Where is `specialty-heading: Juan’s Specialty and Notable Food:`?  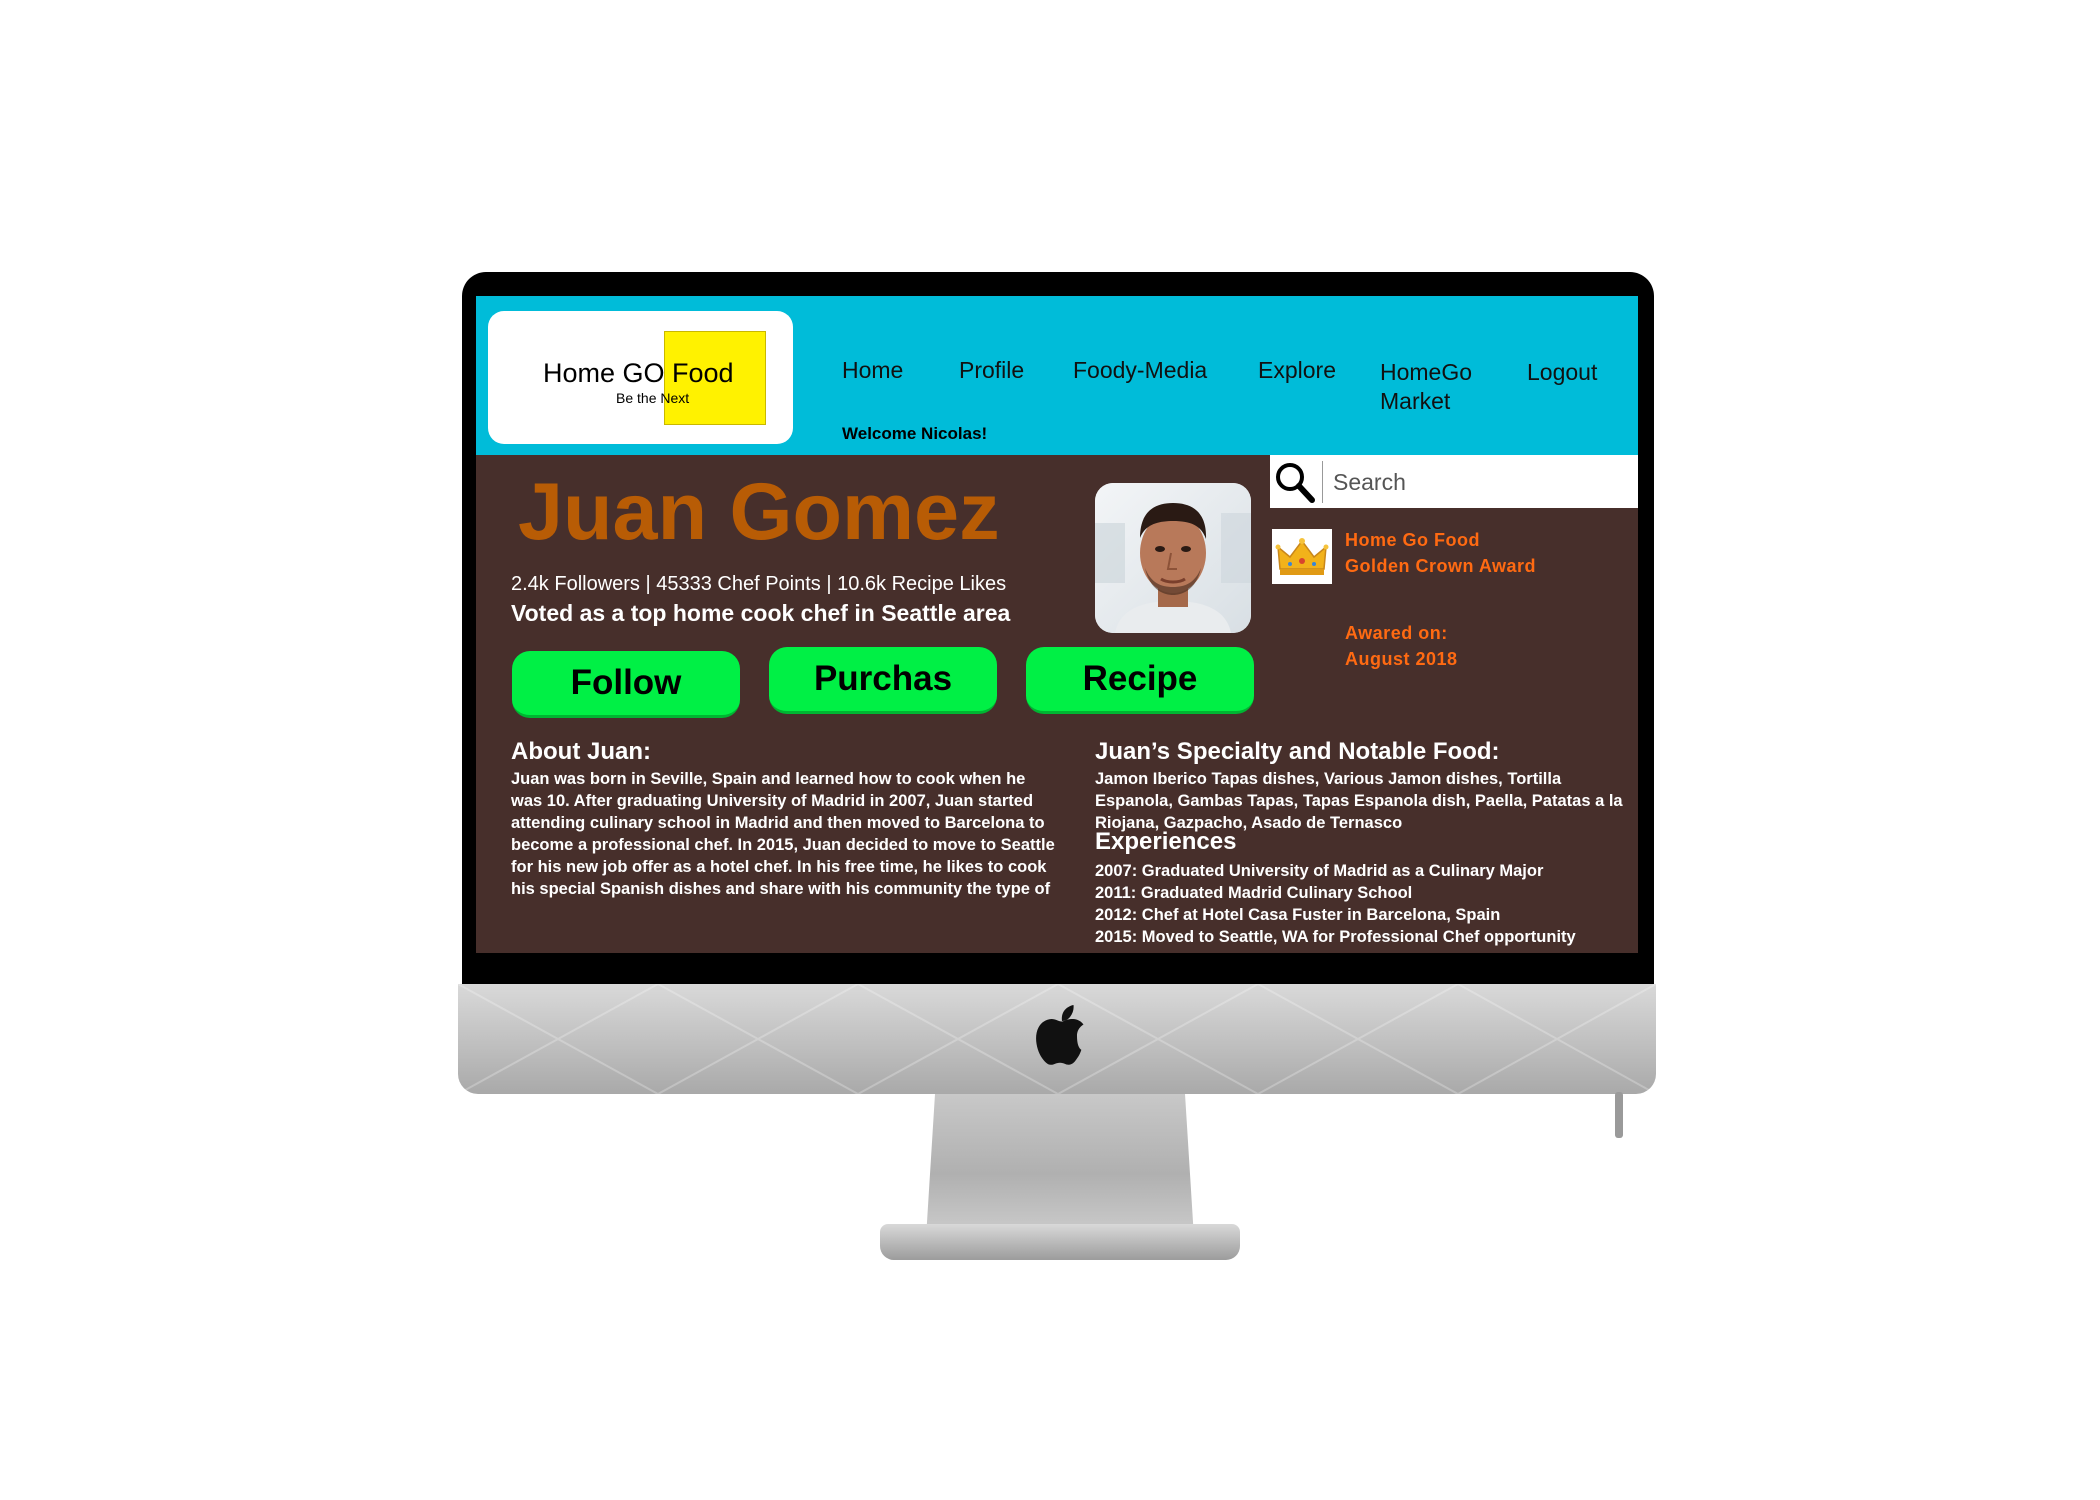
specialty-heading: Juan’s Specialty and Notable Food: is located at coordinates (1297, 751).